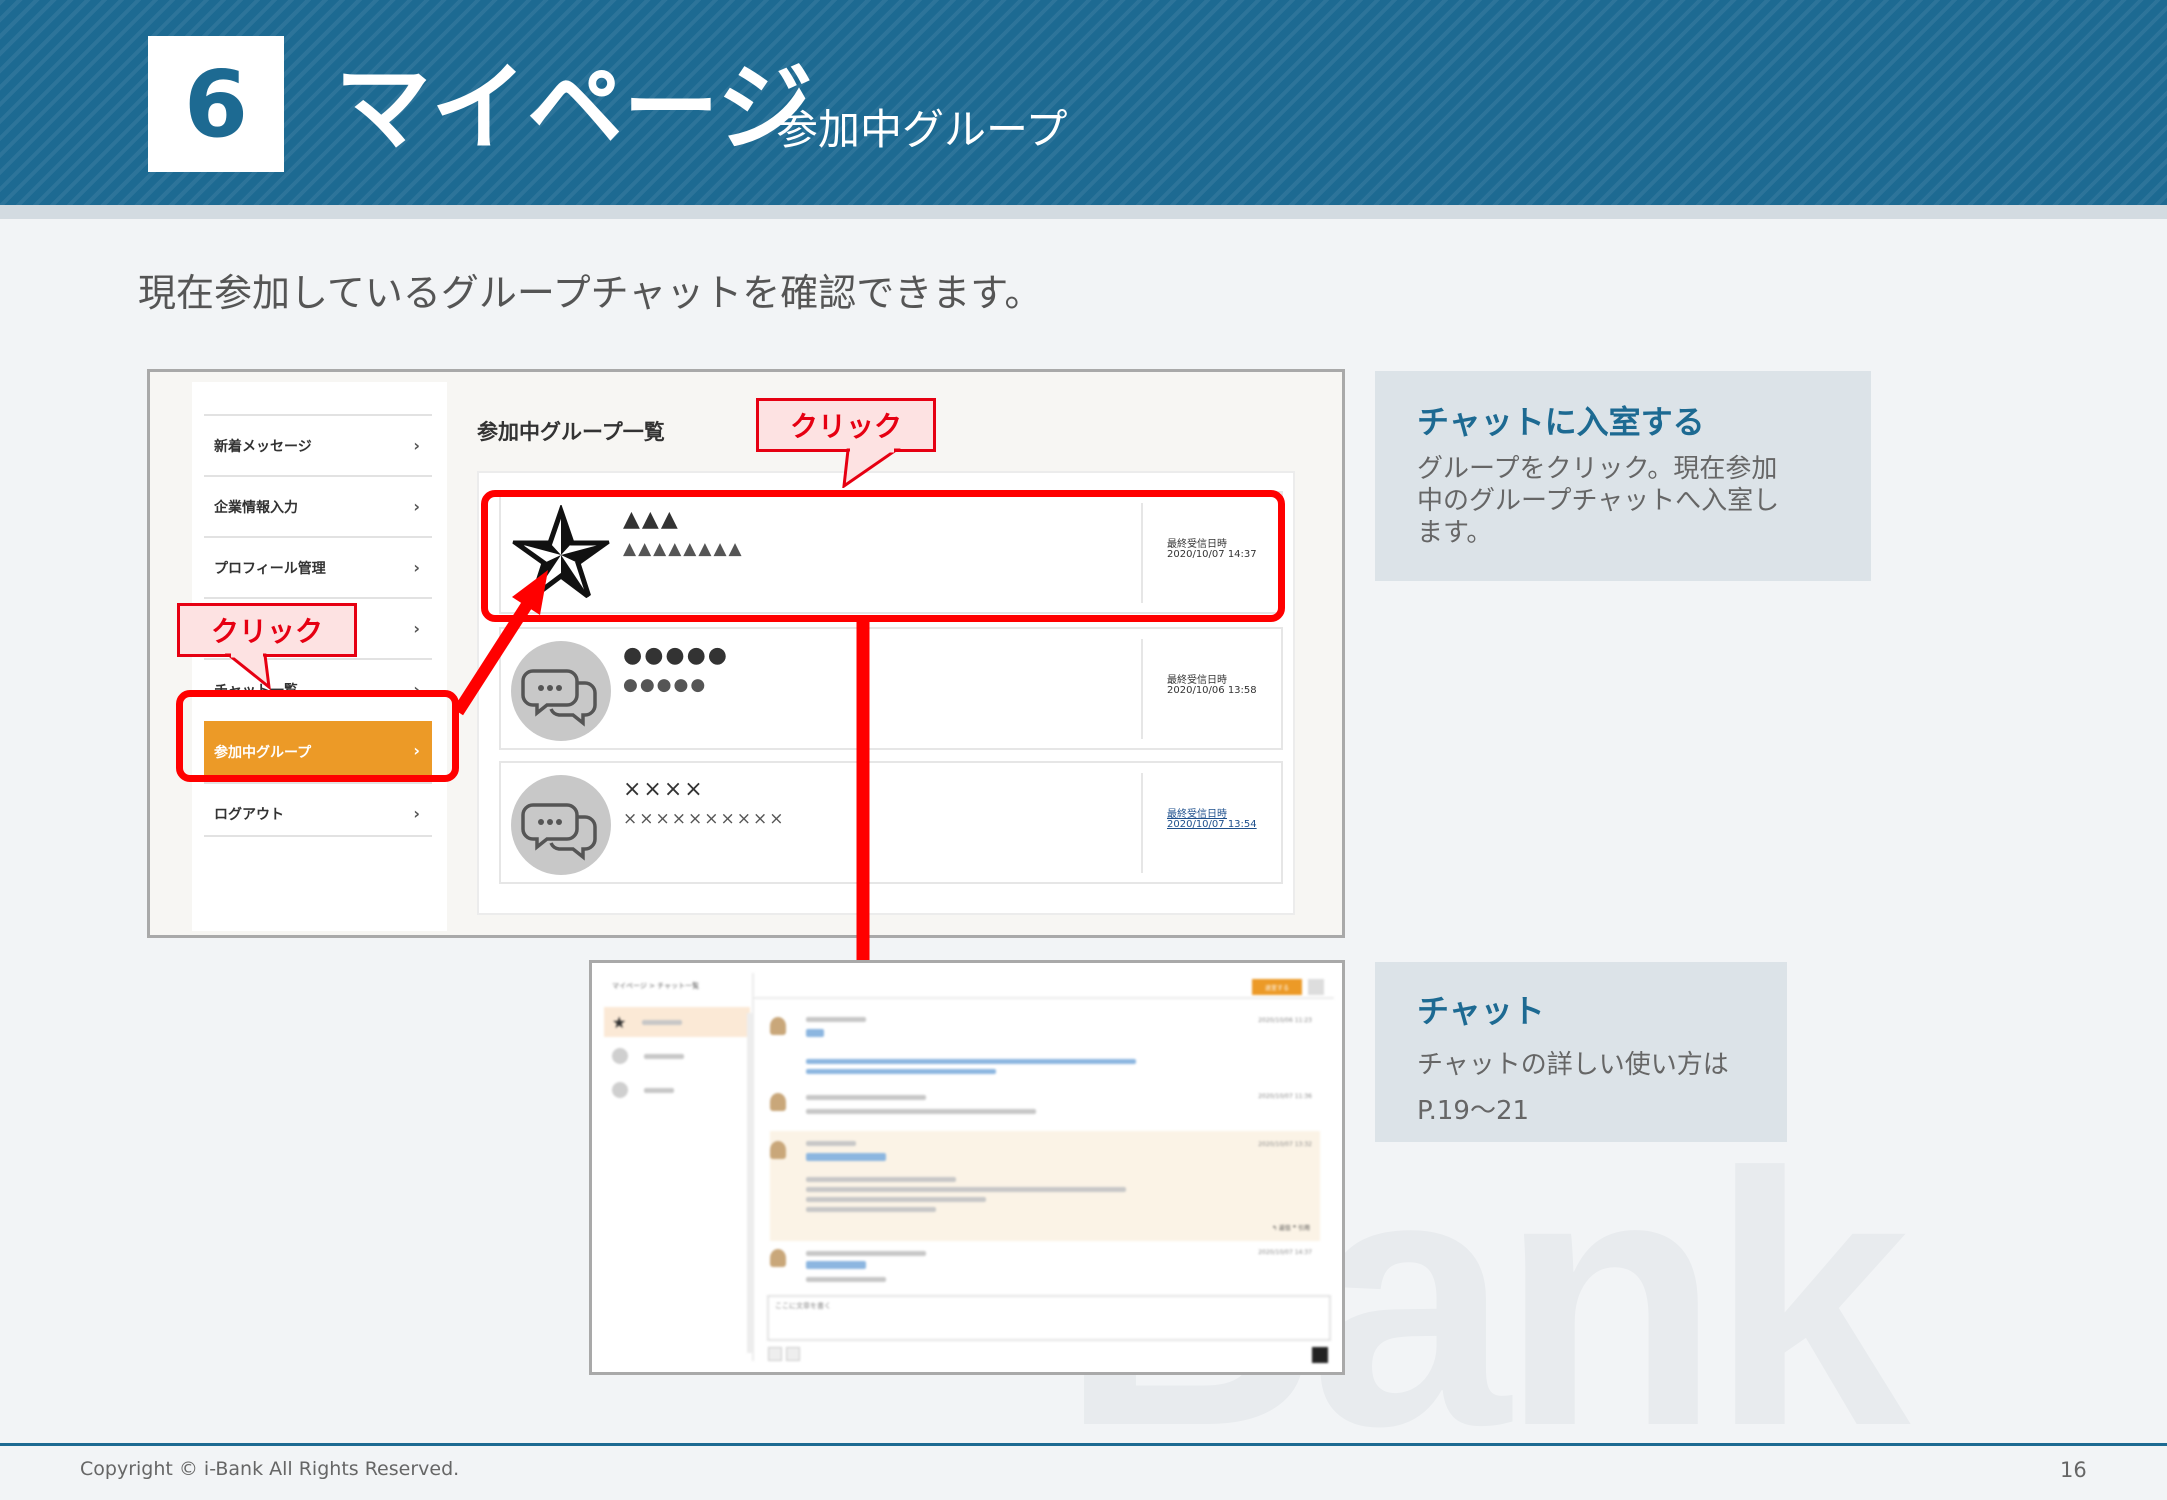 This screenshot has height=1500, width=2167. Describe the element at coordinates (1277, 987) in the screenshot. I see `leave-room-button: 退室する` at that location.